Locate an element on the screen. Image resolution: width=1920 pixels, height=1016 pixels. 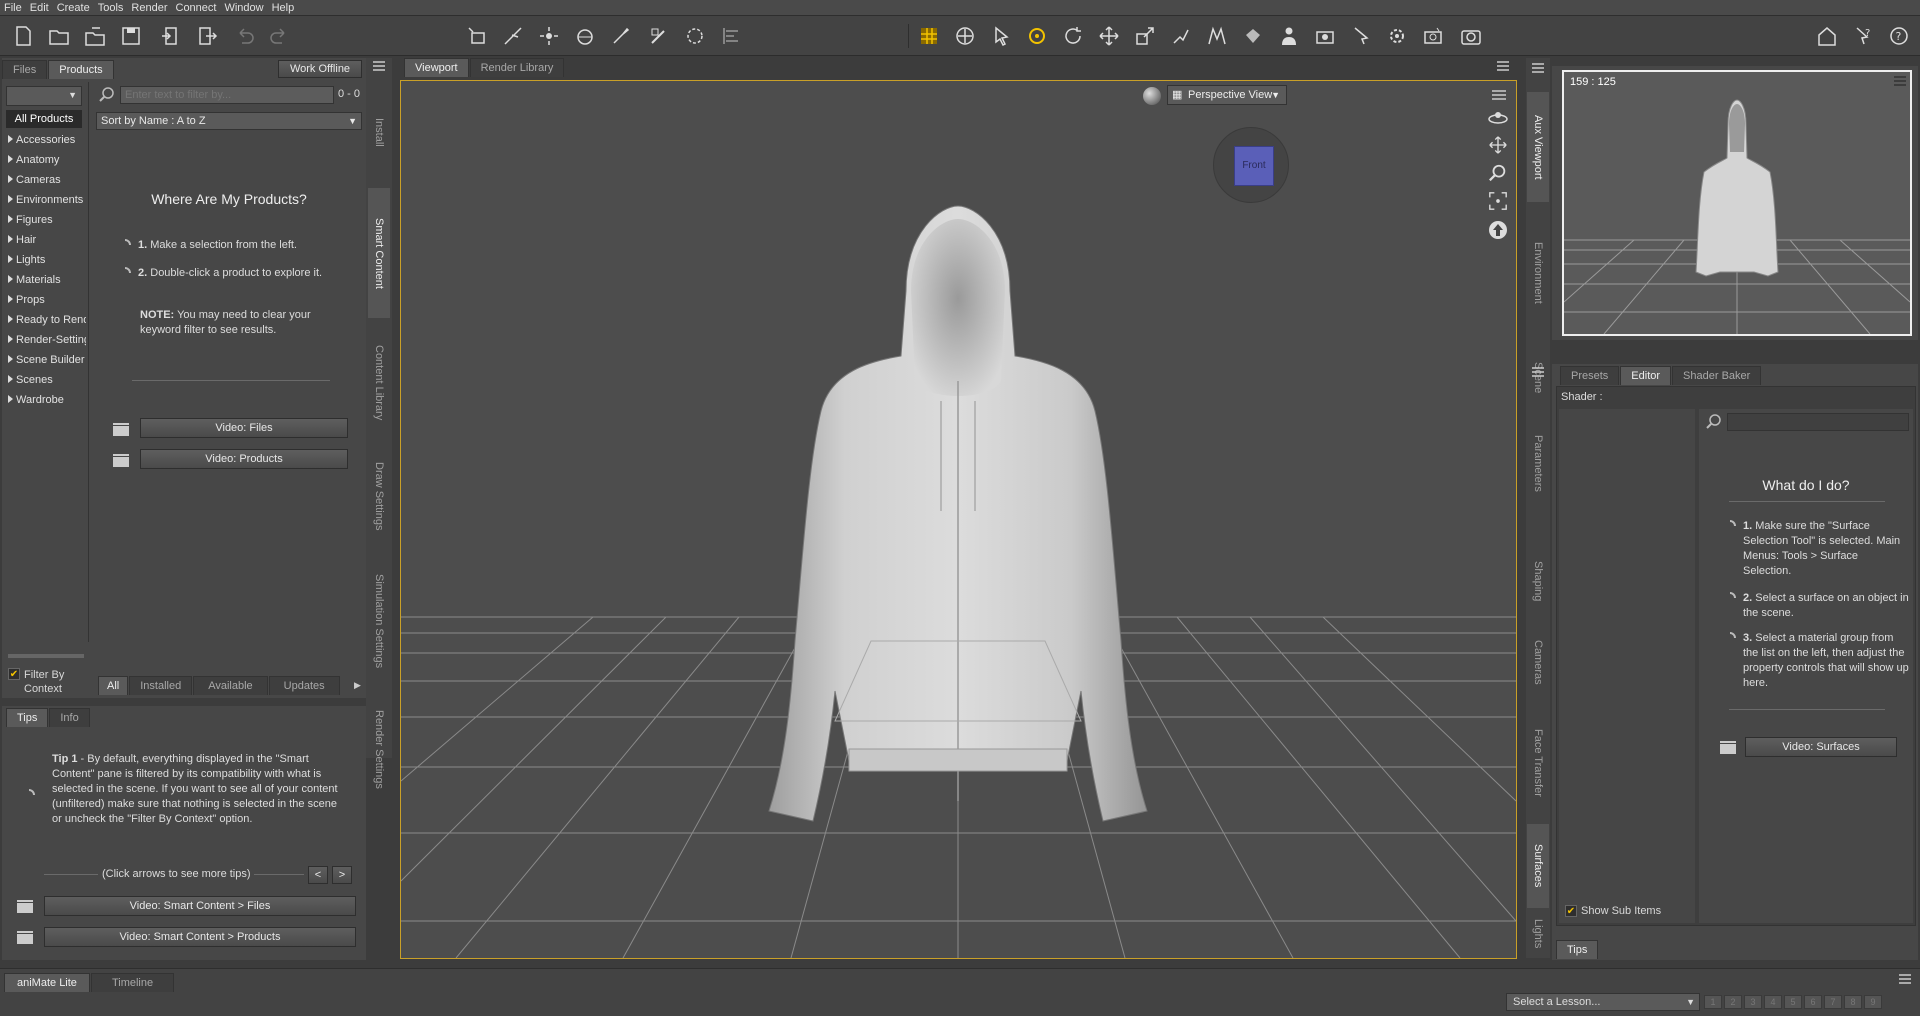
tab-draw-settings: Draw Settings is located at coordinates (379, 496).